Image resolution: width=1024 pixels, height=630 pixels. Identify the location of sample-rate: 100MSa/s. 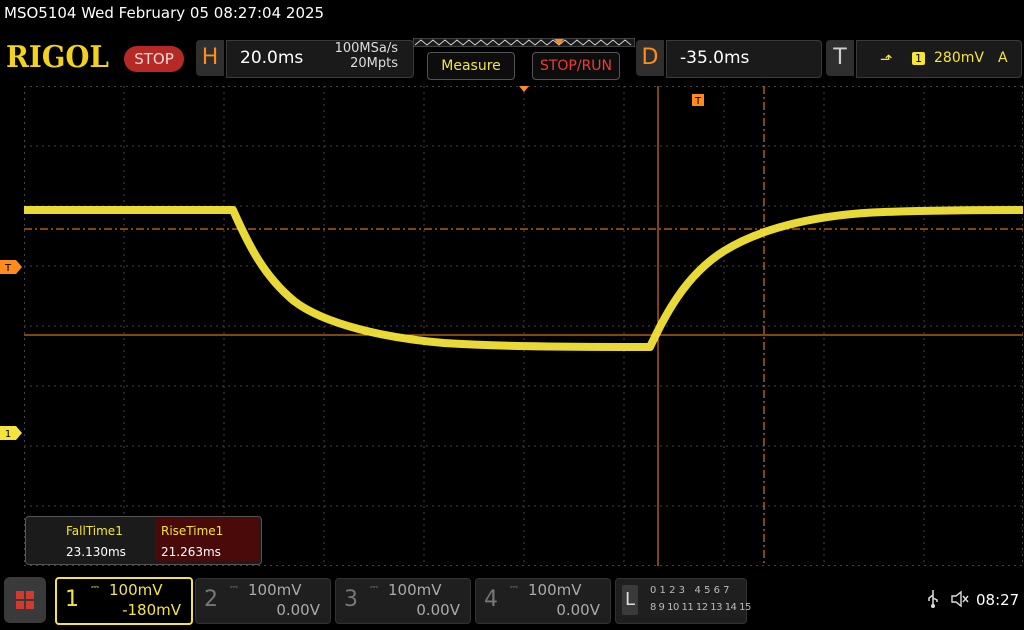
(366, 48).